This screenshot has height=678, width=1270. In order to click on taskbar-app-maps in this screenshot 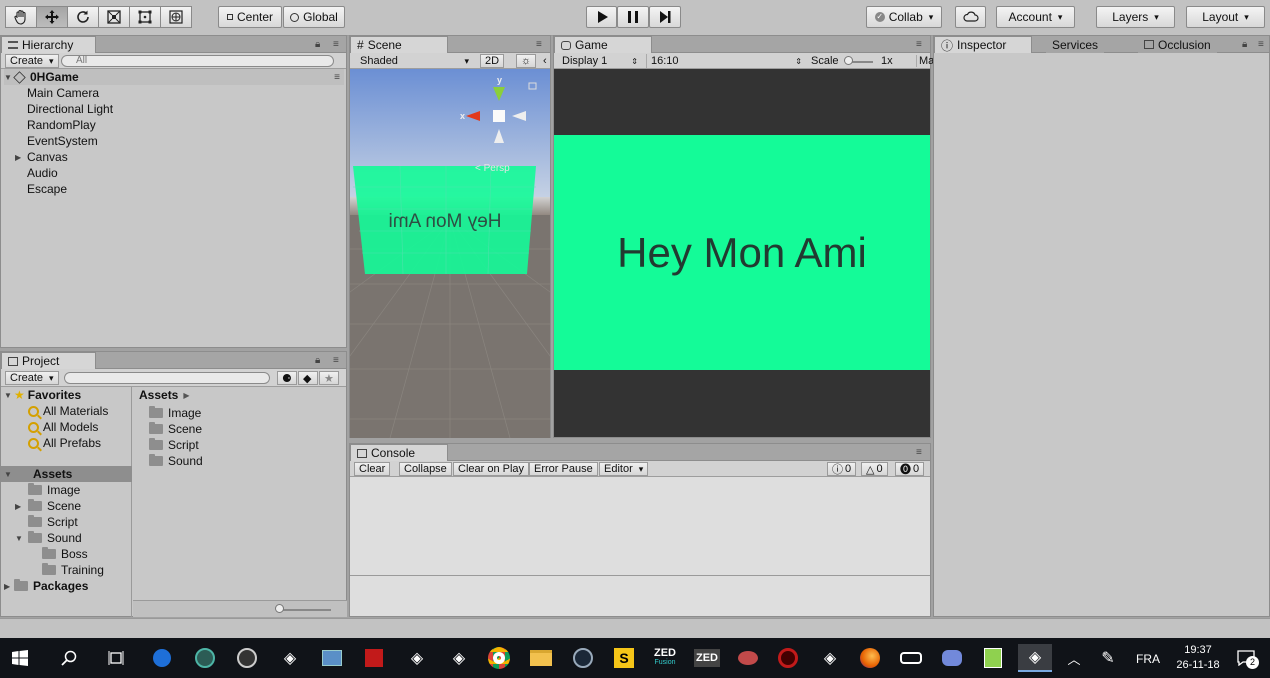, I will do `click(162, 658)`.